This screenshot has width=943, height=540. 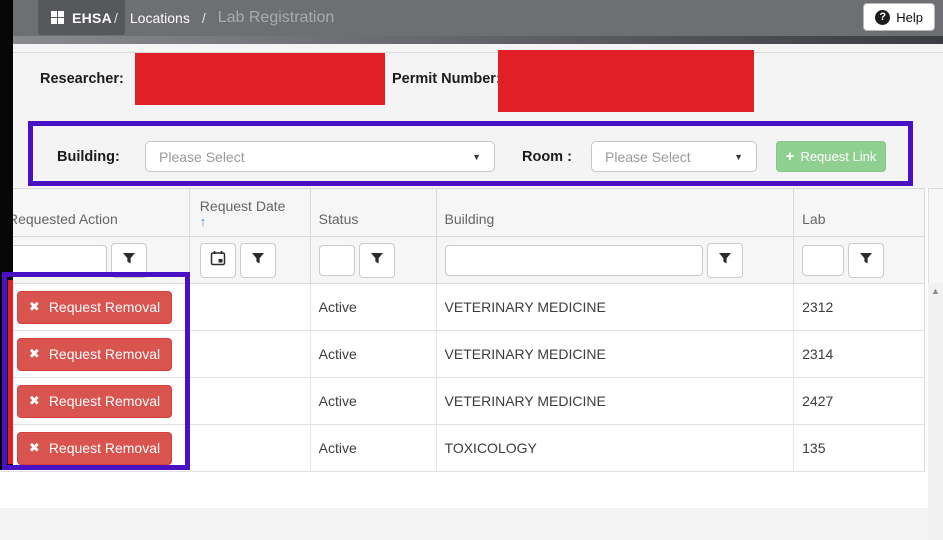 I want to click on breadcrumb-locations: Locations, so click(x=160, y=18).